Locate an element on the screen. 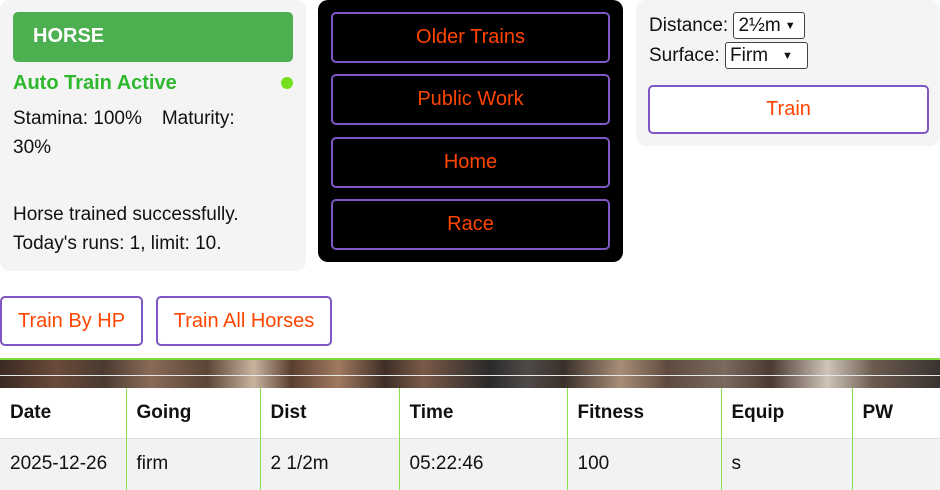  header-time: Time is located at coordinates (483, 413).